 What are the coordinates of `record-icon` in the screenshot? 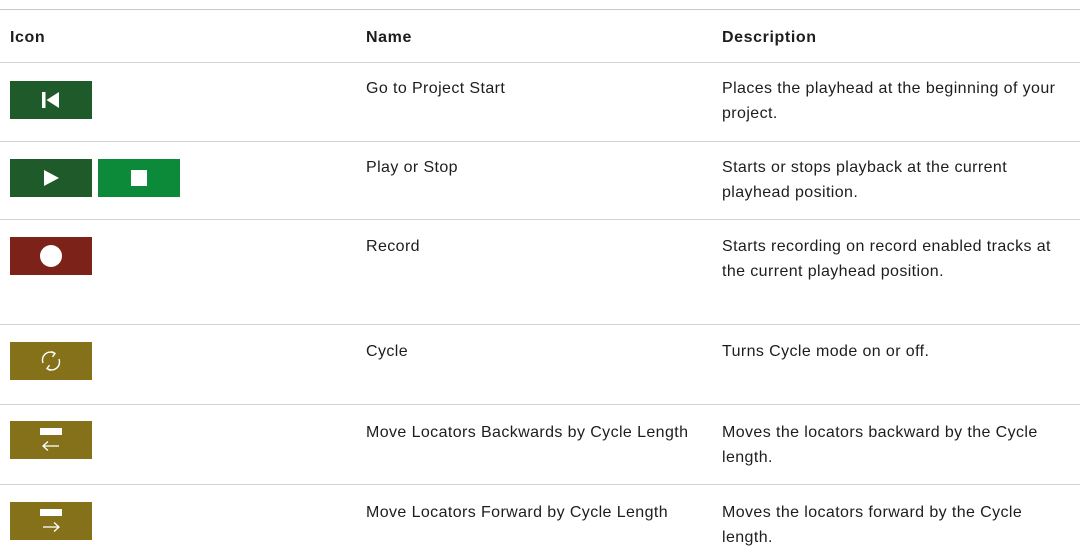 It's located at (51, 256).